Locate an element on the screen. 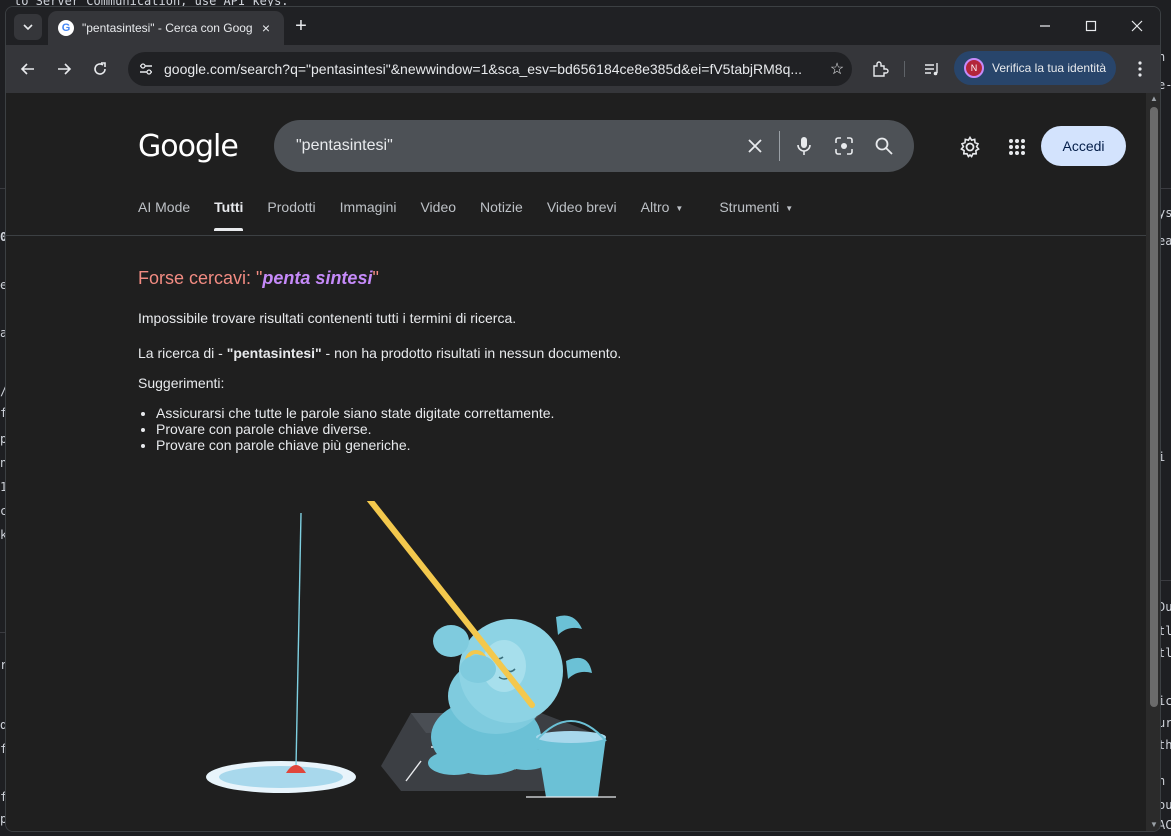 Image resolution: width=1171 pixels, height=836 pixels. extensions-icon is located at coordinates (880, 69).